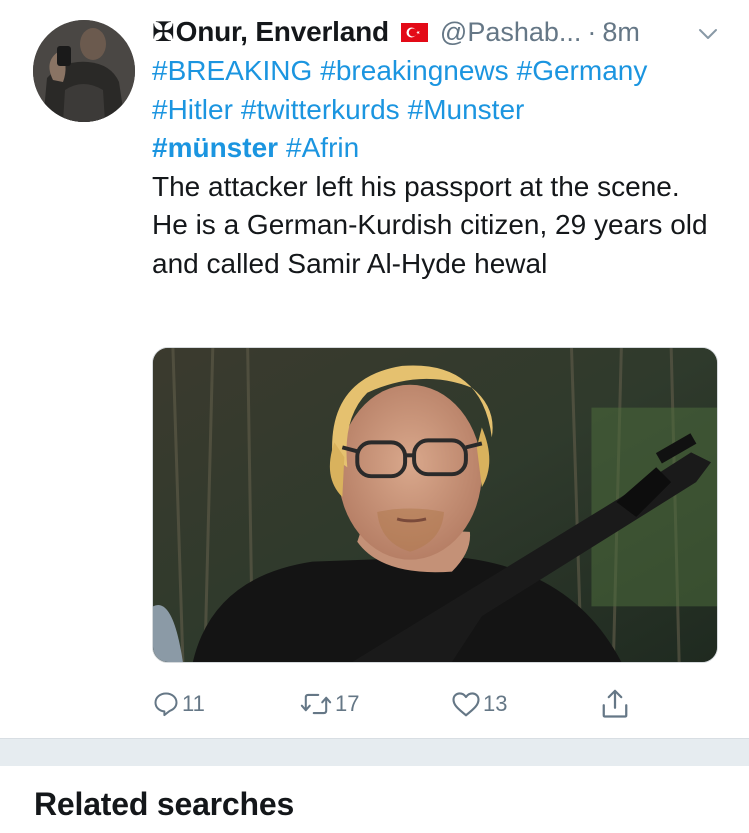 The height and width of the screenshot is (833, 749). What do you see at coordinates (495, 703) in the screenshot?
I see `like-count: 13` at bounding box center [495, 703].